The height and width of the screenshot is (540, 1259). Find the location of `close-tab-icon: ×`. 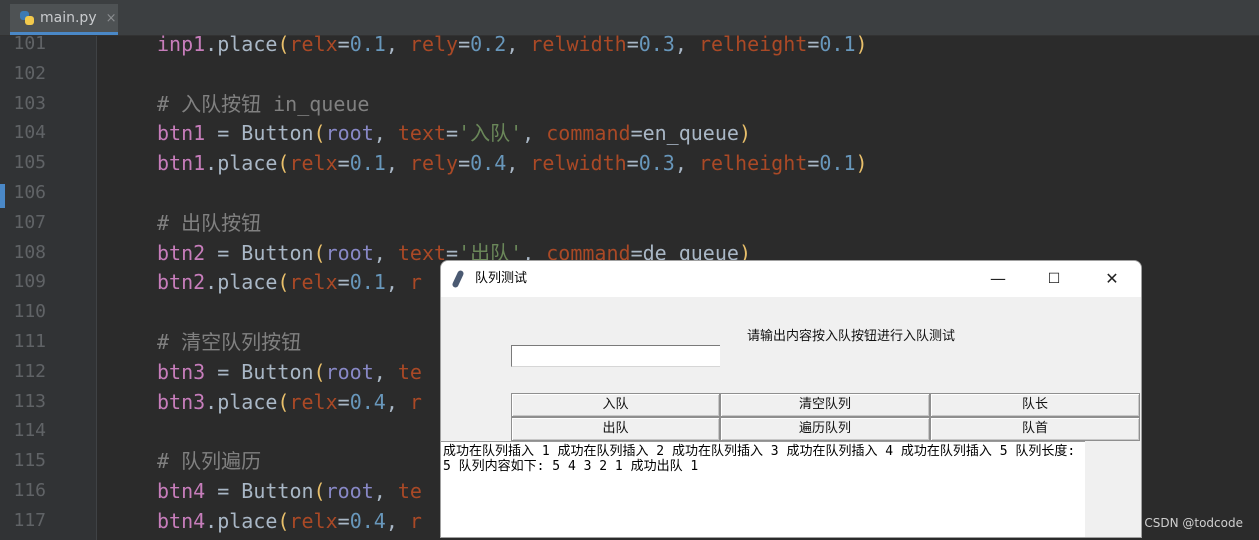

close-tab-icon: × is located at coordinates (111, 18).